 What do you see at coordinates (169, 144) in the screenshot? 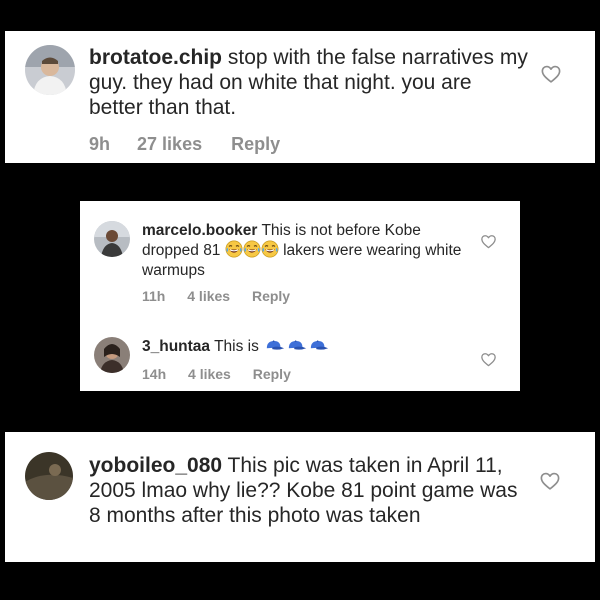
I see `likes-count: 27 likes` at bounding box center [169, 144].